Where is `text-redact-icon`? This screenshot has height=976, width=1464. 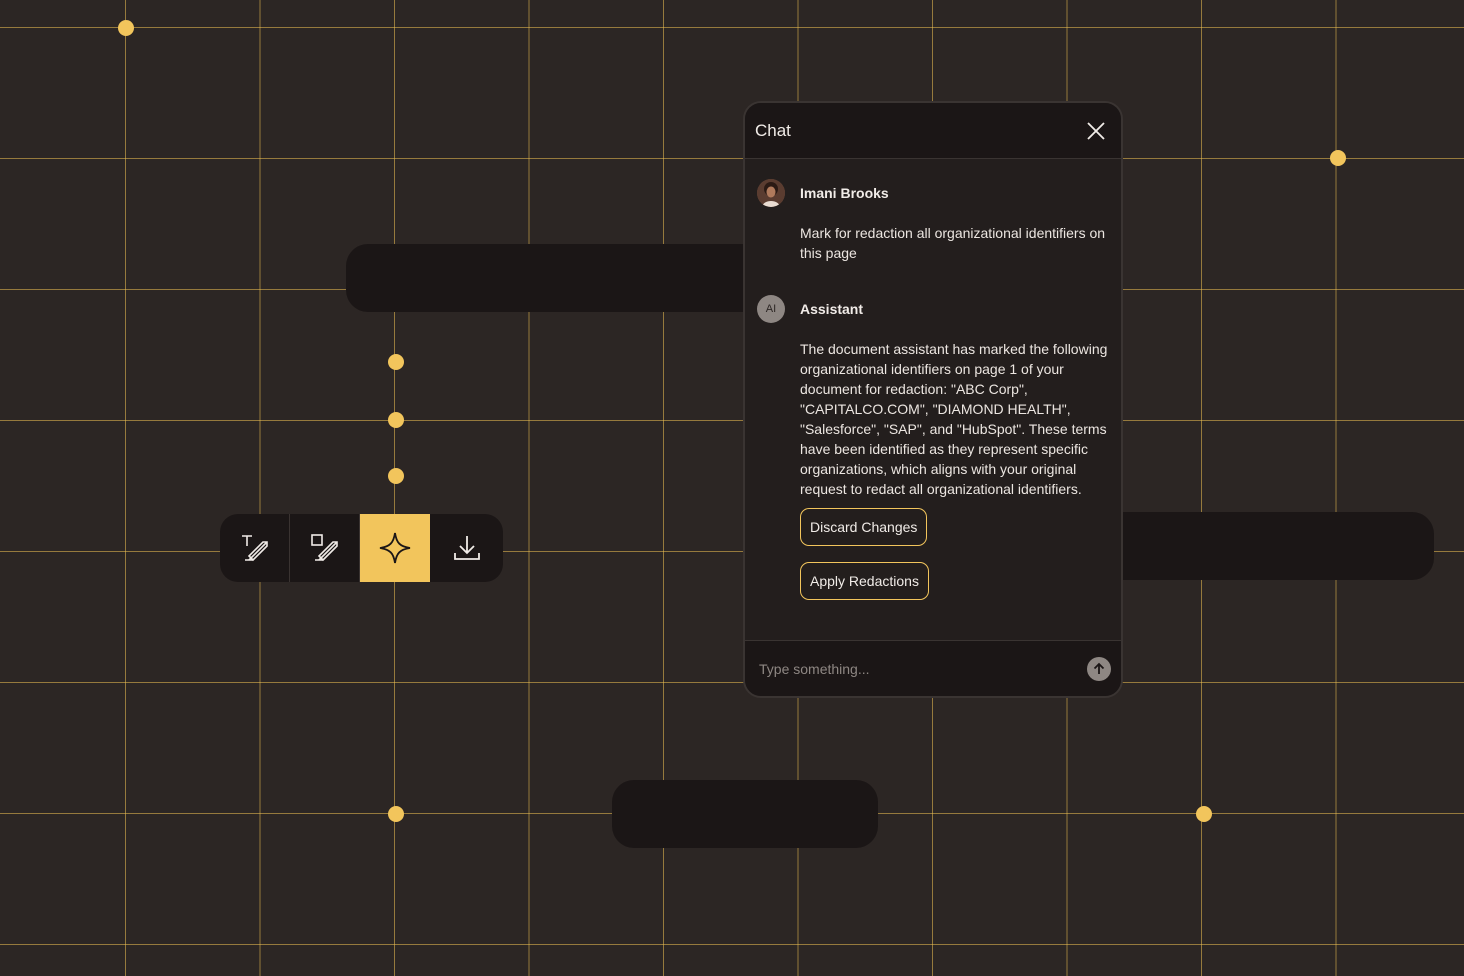
text-redact-icon is located at coordinates (254, 548).